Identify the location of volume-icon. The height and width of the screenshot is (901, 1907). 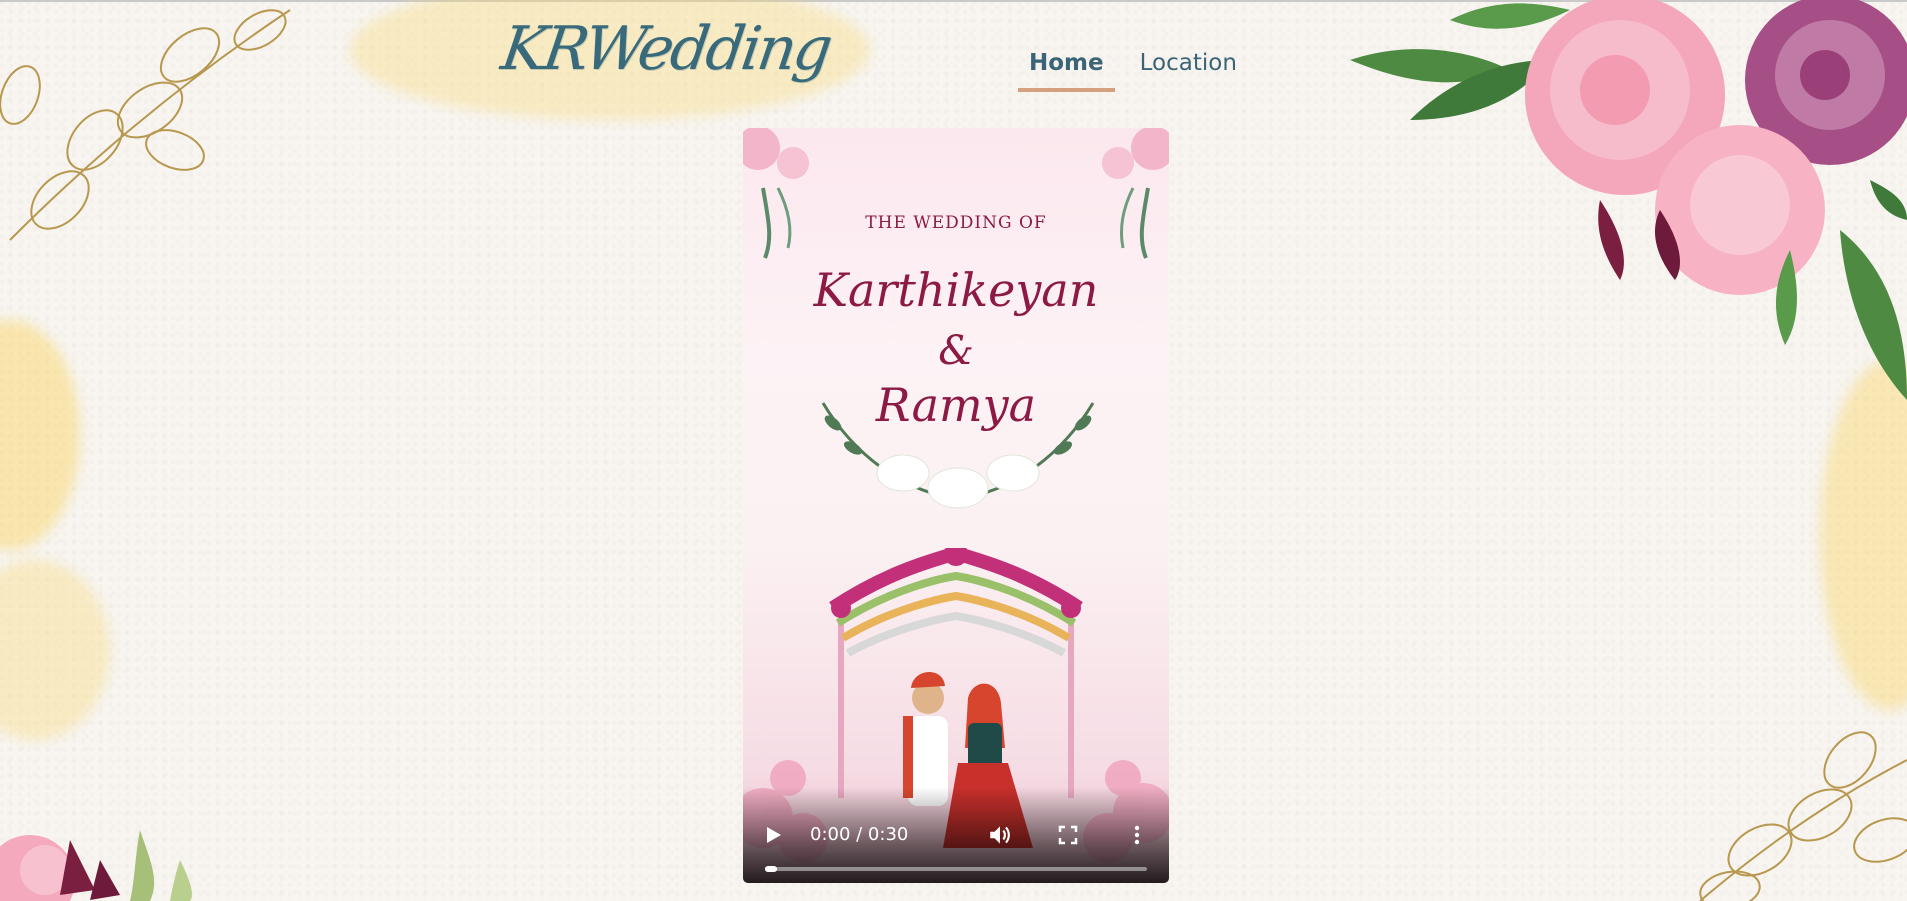
(1000, 835).